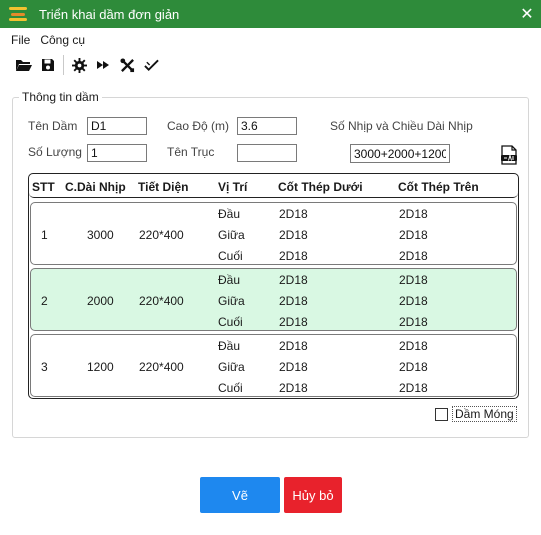 This screenshot has width=541, height=535. What do you see at coordinates (20, 40) in the screenshot?
I see `menu-file: File` at bounding box center [20, 40].